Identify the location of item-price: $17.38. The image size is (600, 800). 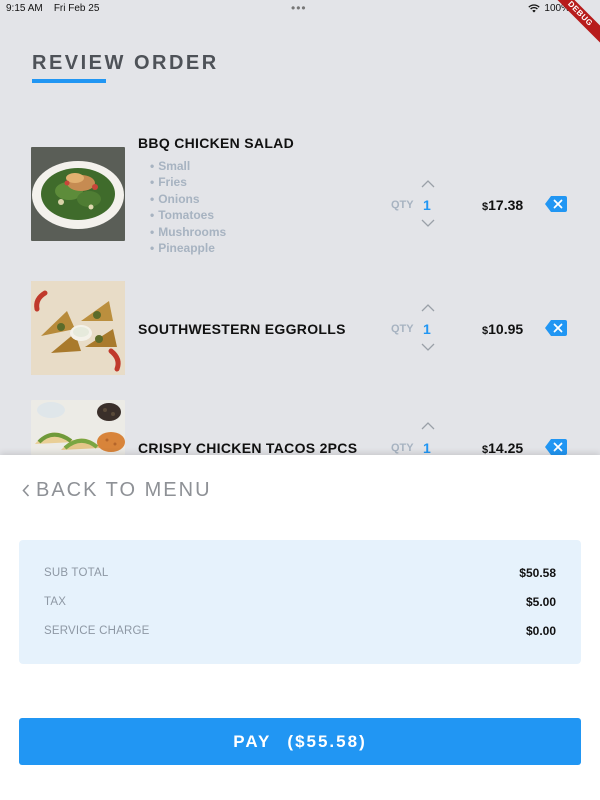
(502, 205).